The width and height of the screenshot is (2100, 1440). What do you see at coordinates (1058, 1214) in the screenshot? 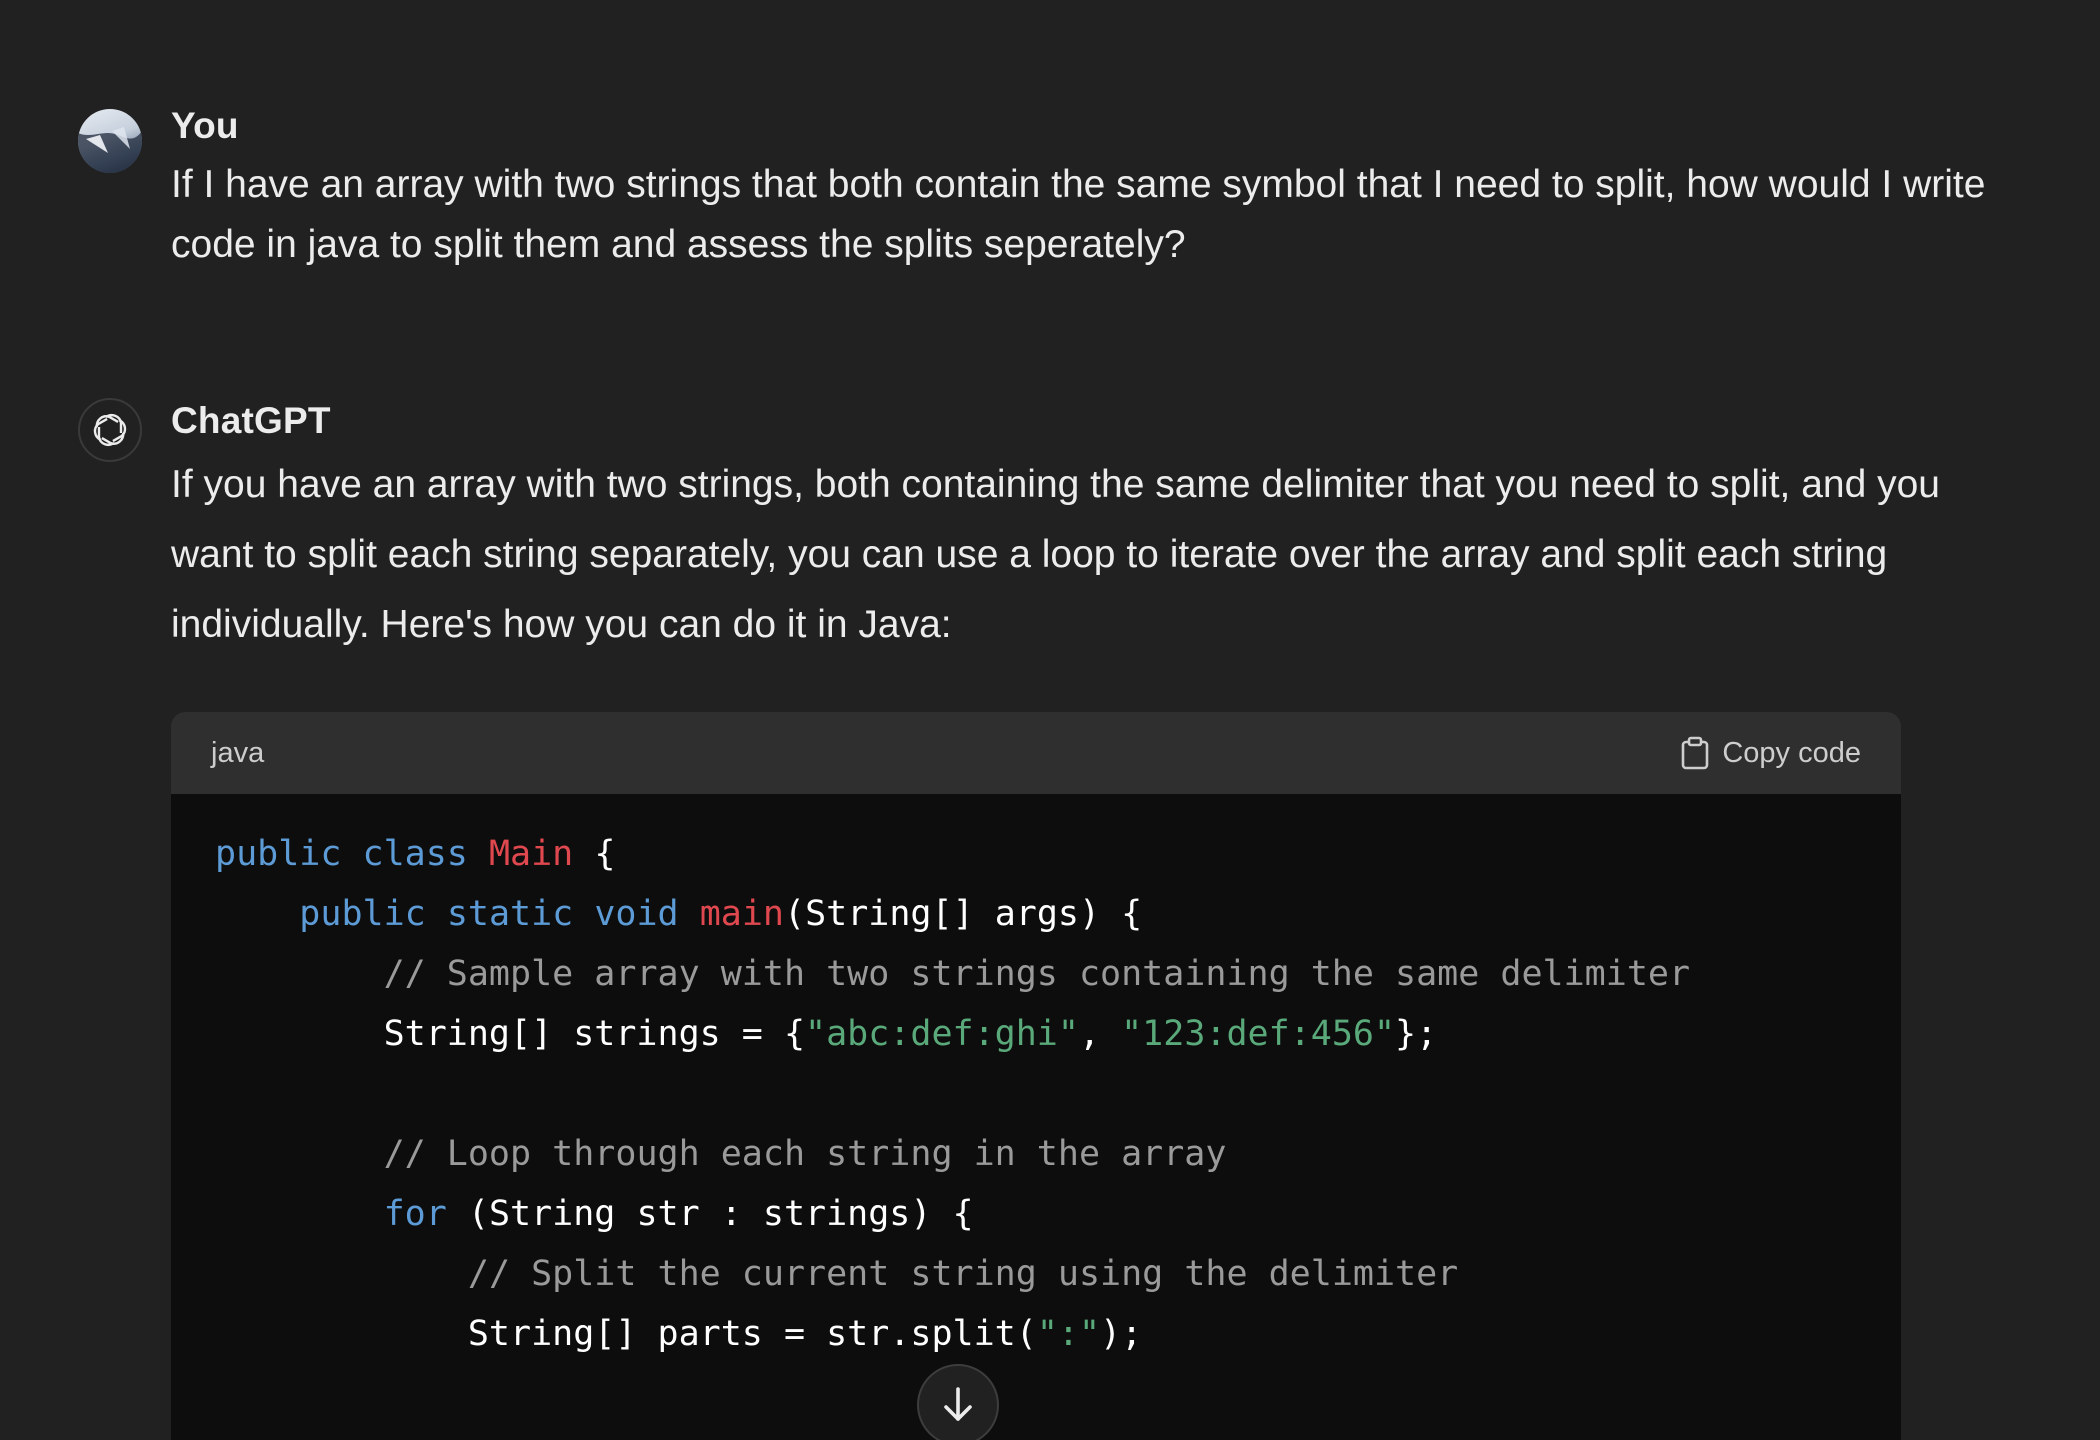
I see `code-line: for (String str : strings) {` at bounding box center [1058, 1214].